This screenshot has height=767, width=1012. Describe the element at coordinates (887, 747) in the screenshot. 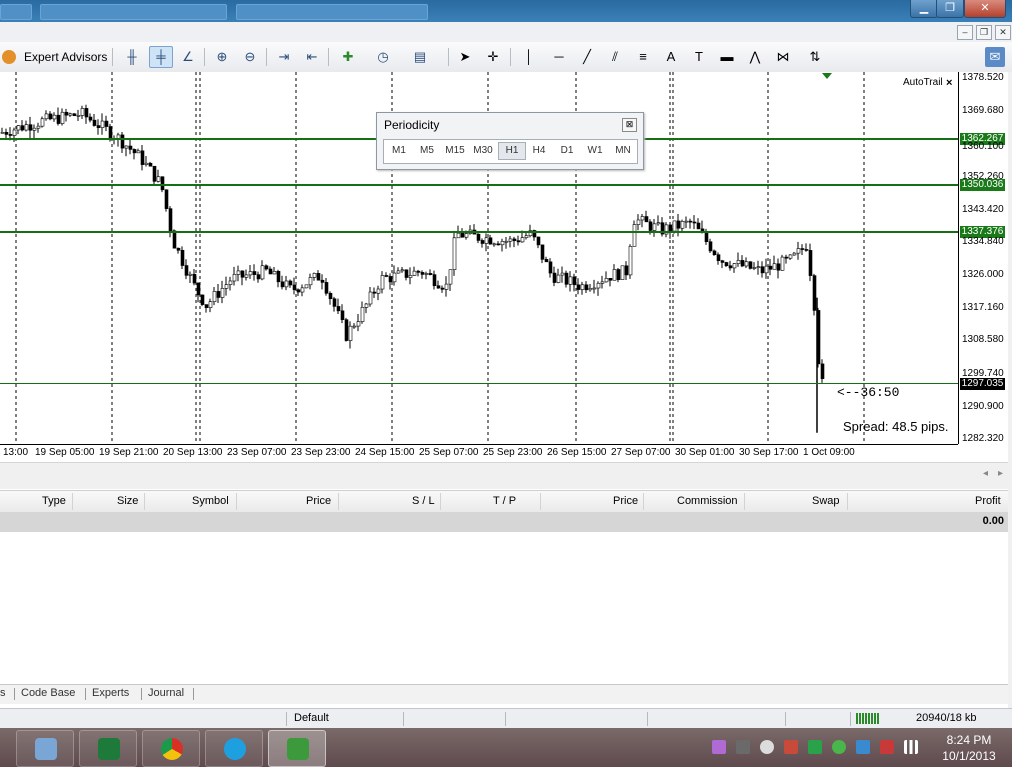

I see `tray-flag-icon` at that location.